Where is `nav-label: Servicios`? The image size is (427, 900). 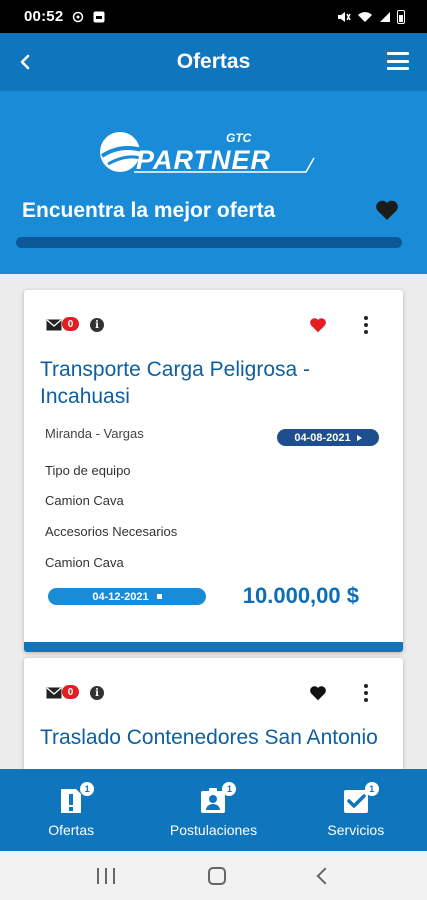 nav-label: Servicios is located at coordinates (356, 830).